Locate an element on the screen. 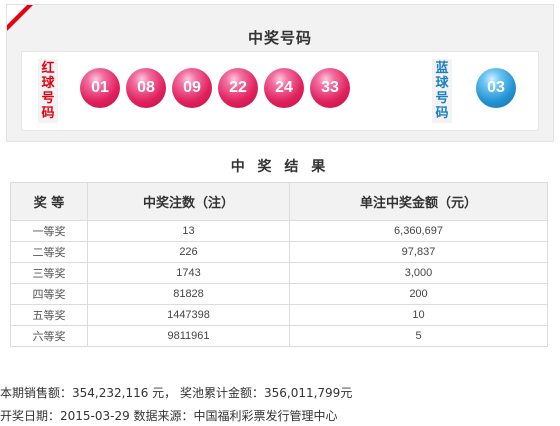  header-amount: 单注中奖金额（元） is located at coordinates (418, 201).